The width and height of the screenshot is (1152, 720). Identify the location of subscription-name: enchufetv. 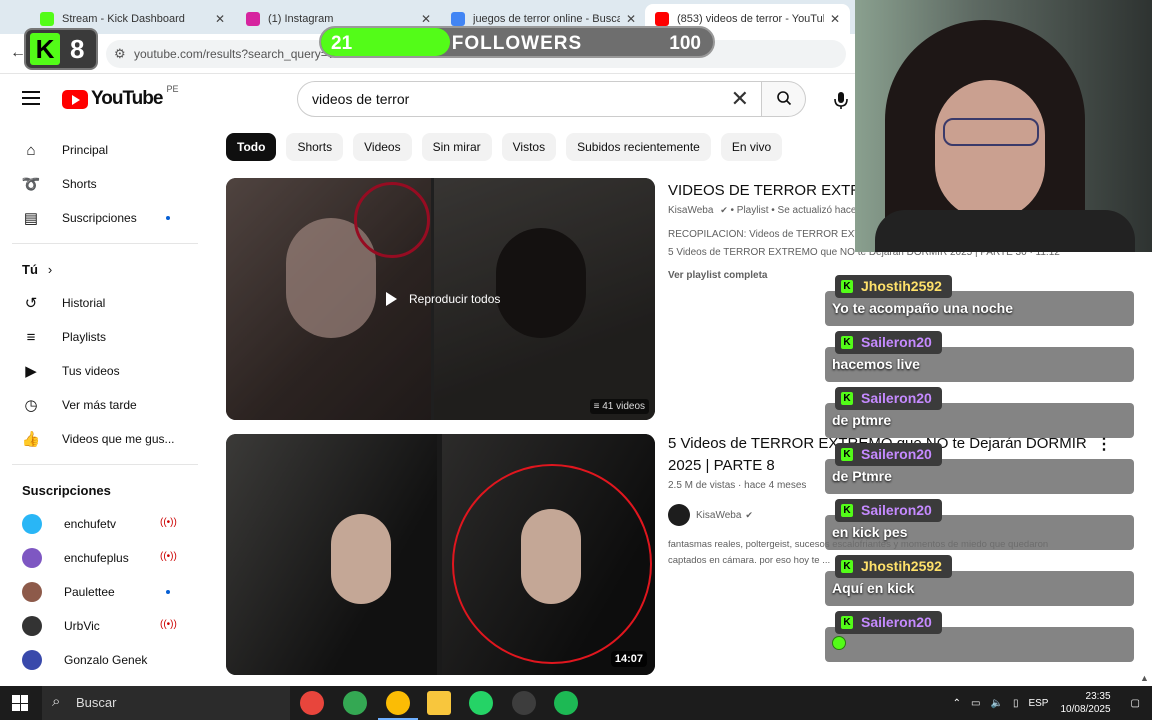
(90, 524).